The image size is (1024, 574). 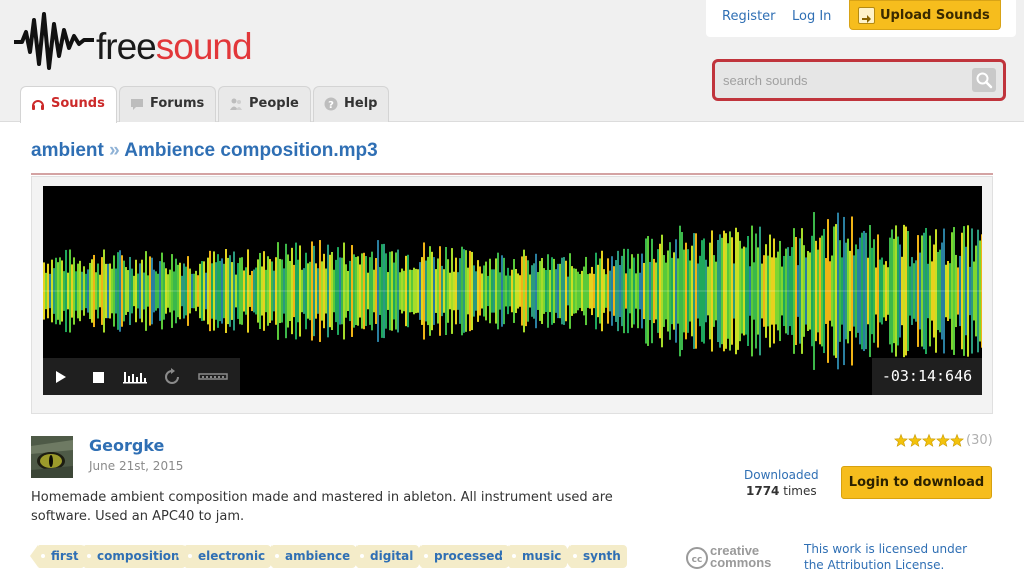 I want to click on search-button, so click(x=984, y=80).